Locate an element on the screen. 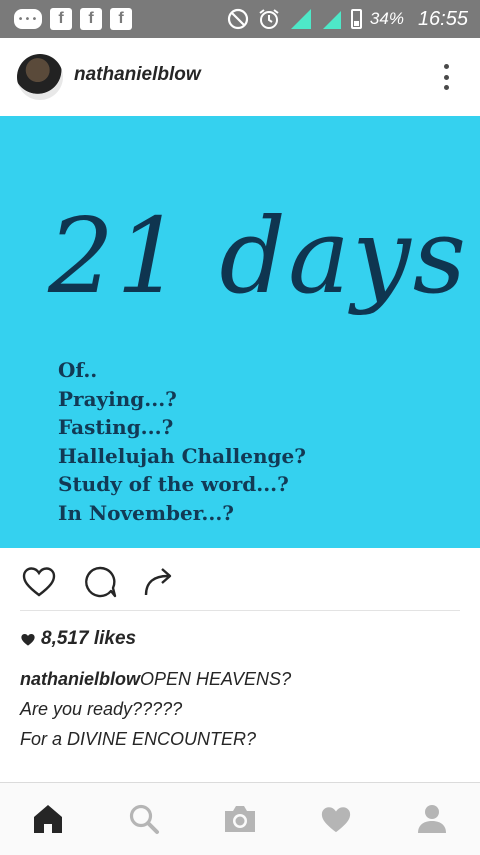 The height and width of the screenshot is (855, 480). profile-icon is located at coordinates (432, 819).